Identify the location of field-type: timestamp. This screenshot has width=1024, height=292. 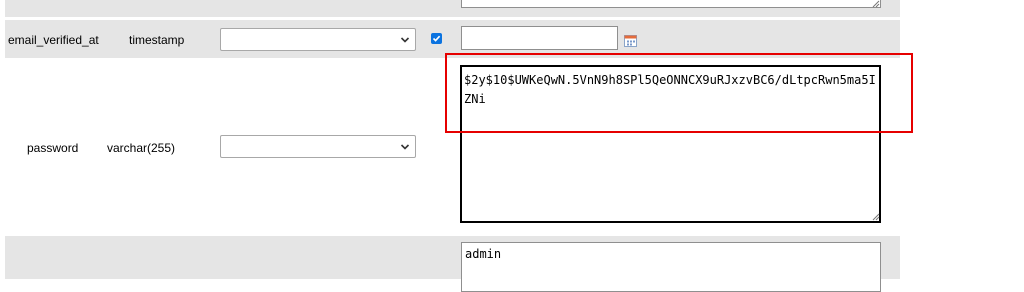
(157, 40).